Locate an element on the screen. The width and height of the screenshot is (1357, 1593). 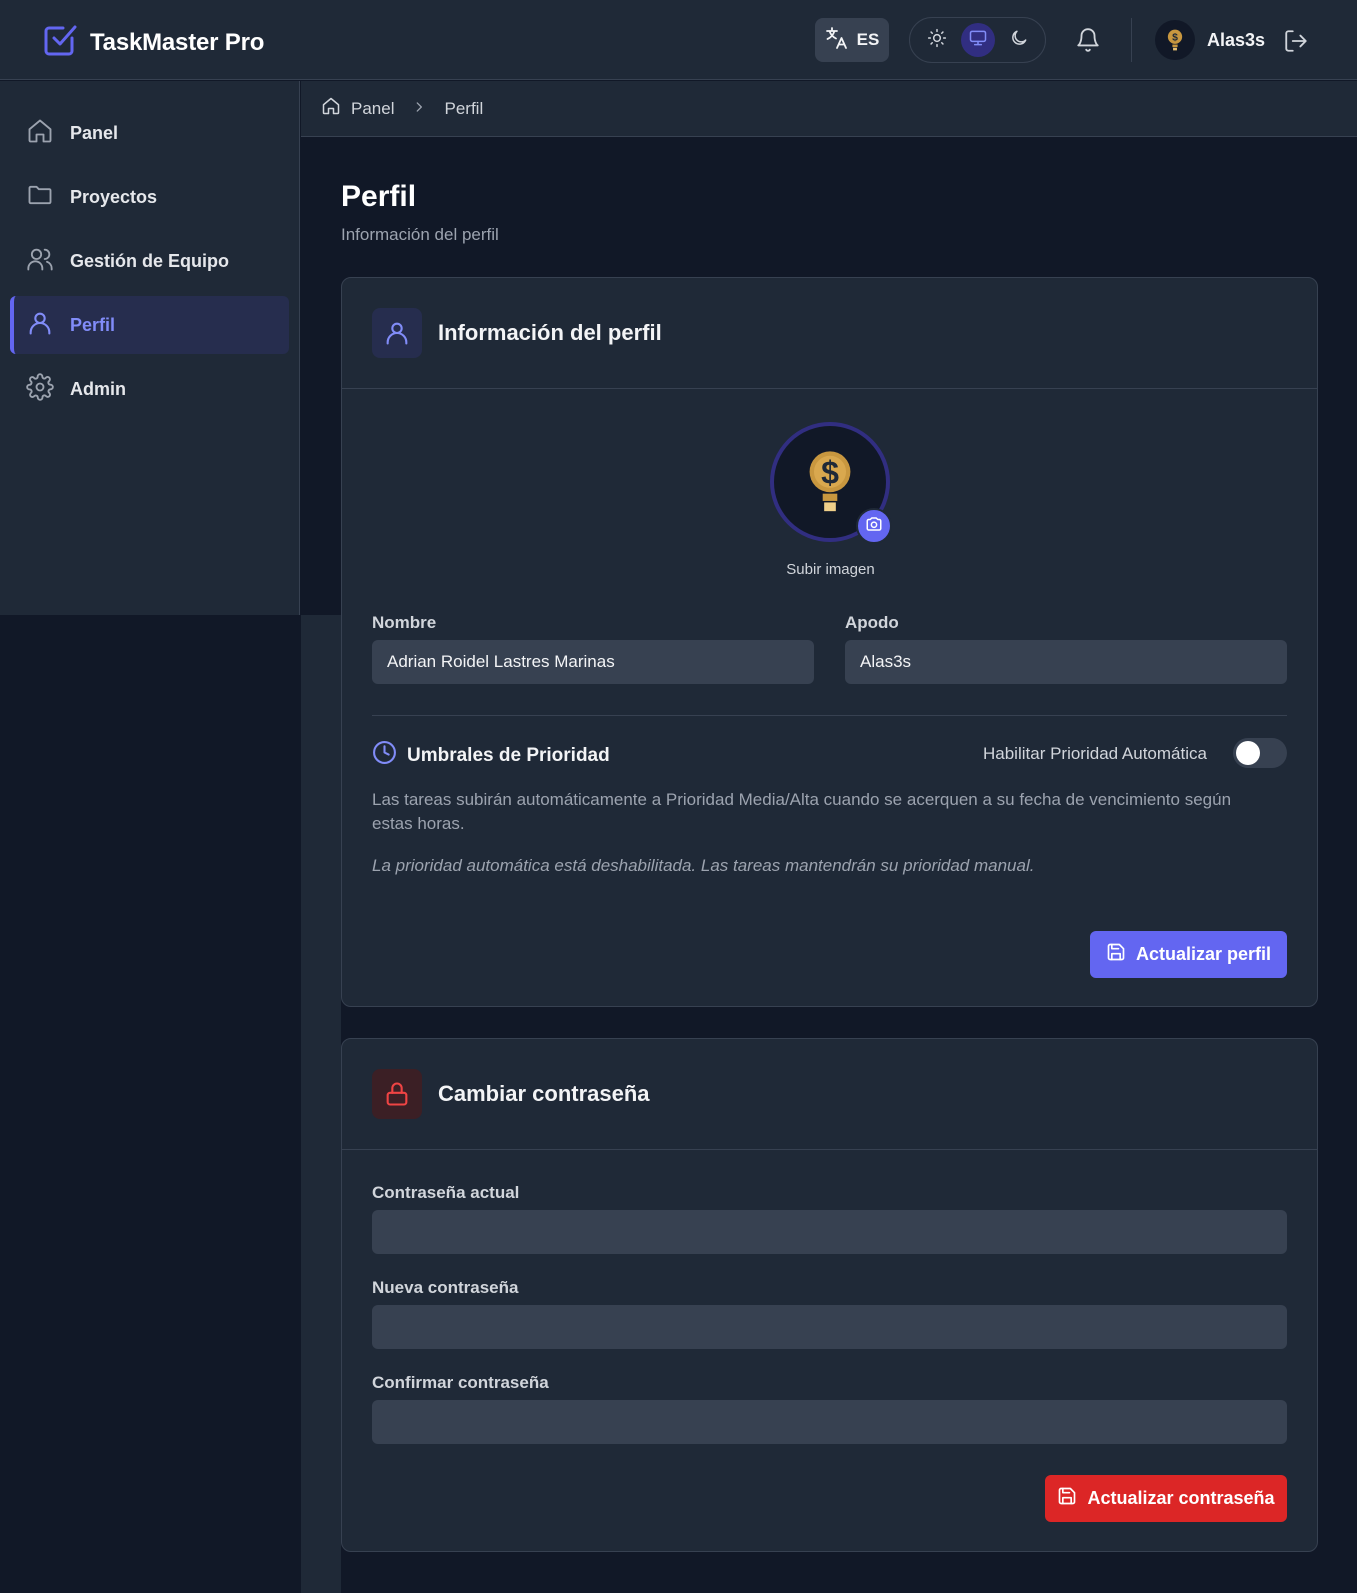
upload-image-label: Subir imagen is located at coordinates (830, 569).